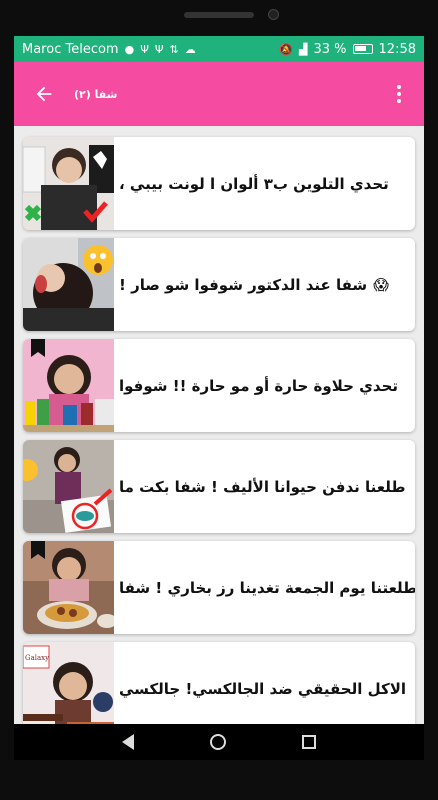 The image size is (438, 800). What do you see at coordinates (219, 15) in the screenshot?
I see `speaker-grille` at bounding box center [219, 15].